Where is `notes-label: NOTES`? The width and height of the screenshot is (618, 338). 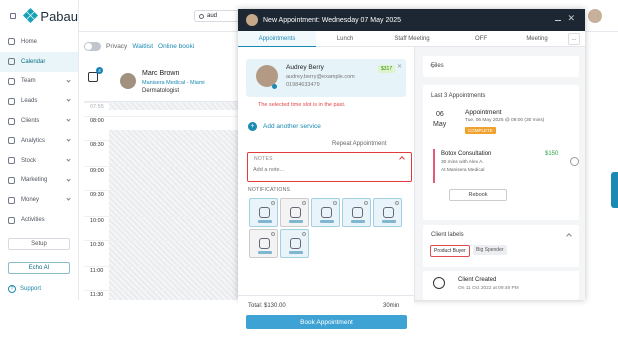
notes-label: NOTES is located at coordinates (263, 159).